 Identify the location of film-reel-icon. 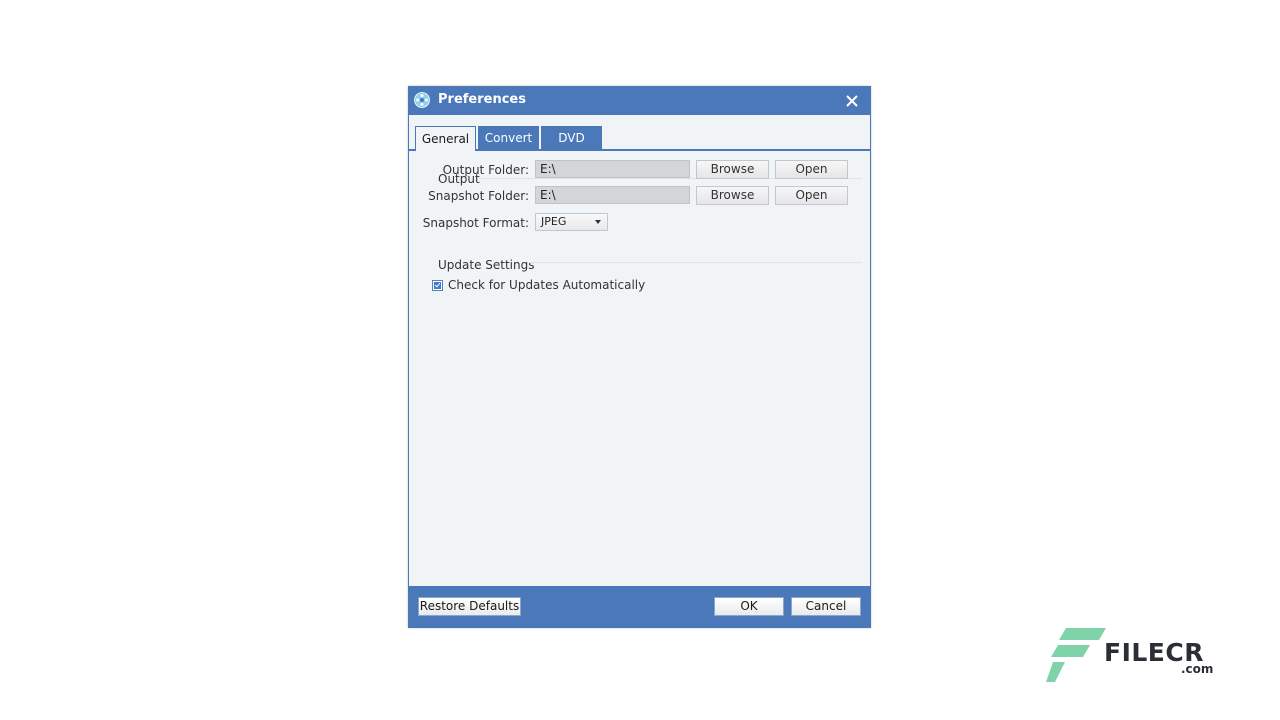
(422, 100).